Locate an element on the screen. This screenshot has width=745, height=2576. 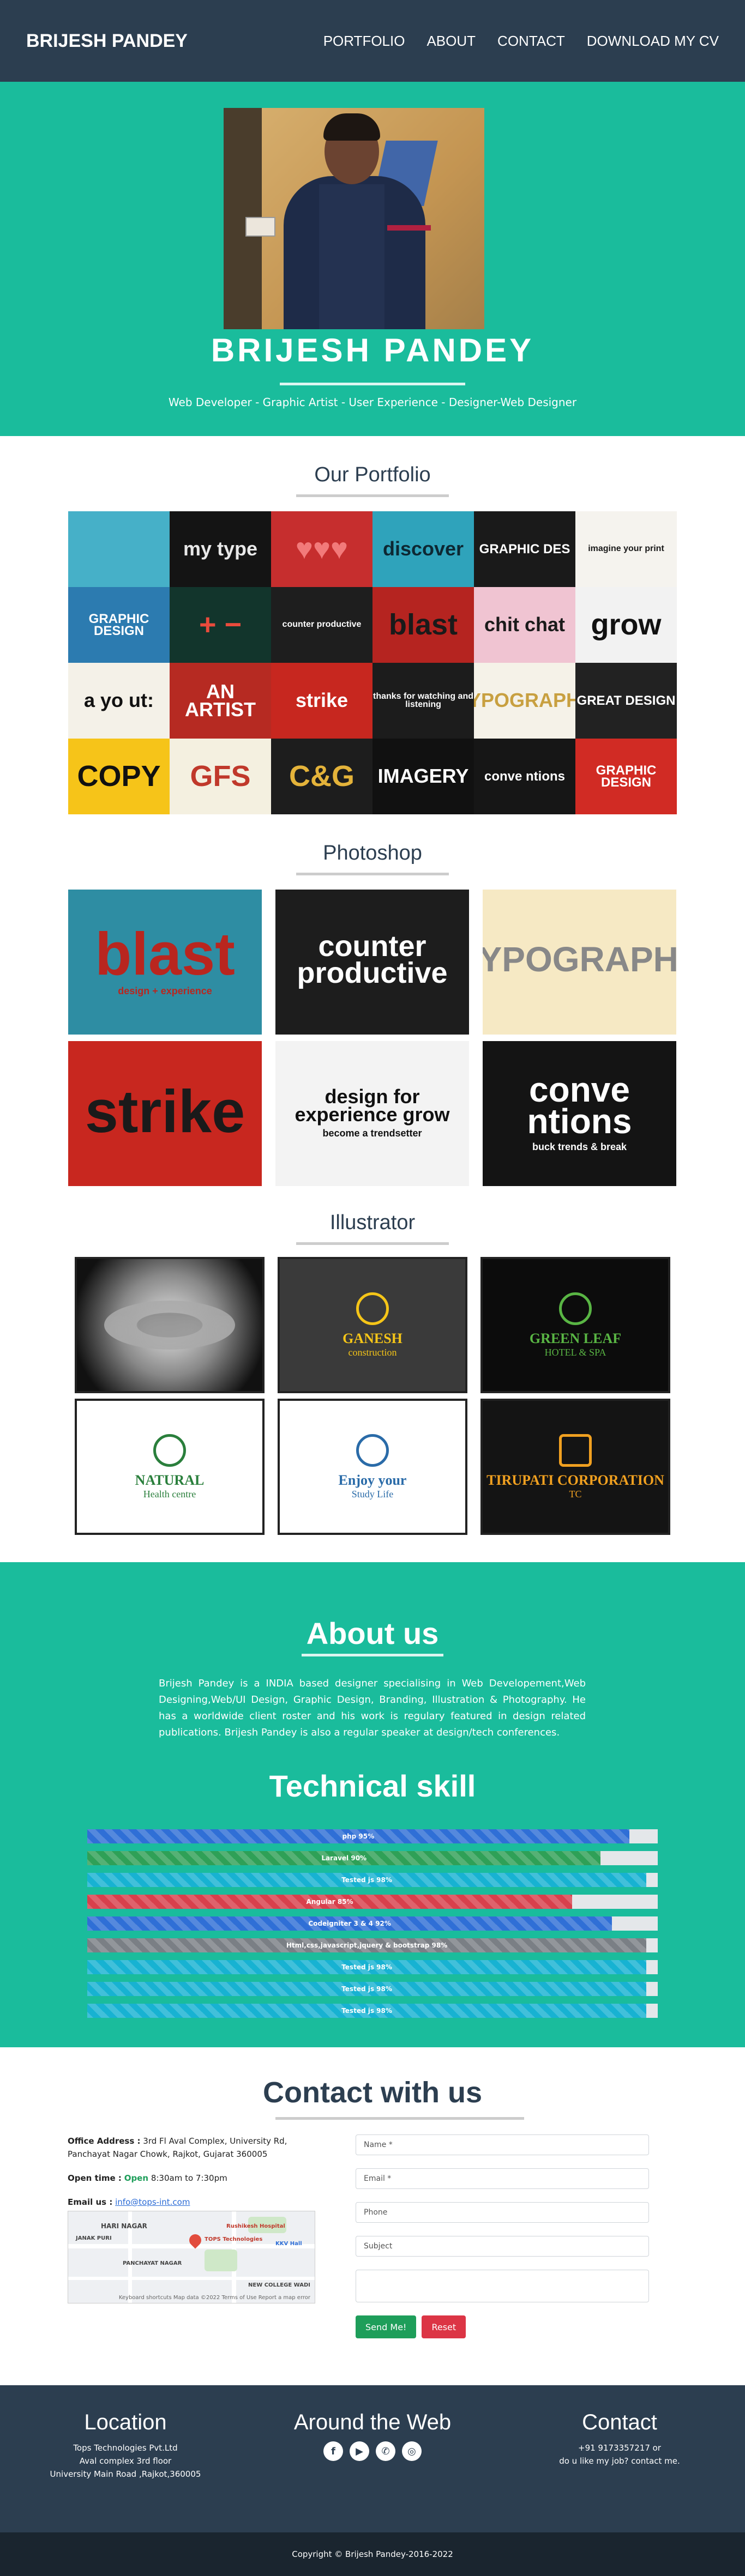
portfolio-tile: C&G is located at coordinates (321, 776).